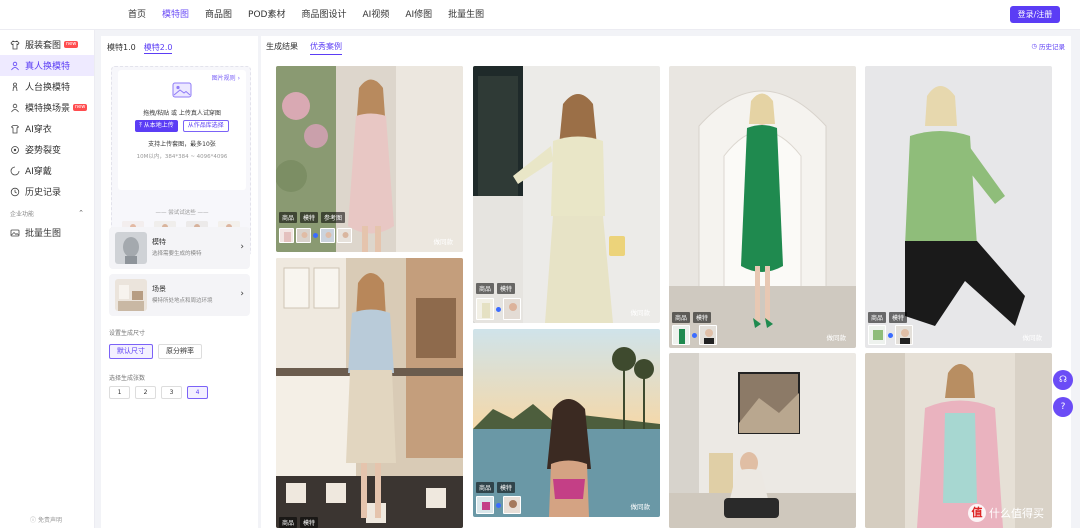 The width and height of the screenshot is (1080, 528). What do you see at coordinates (47, 170) in the screenshot?
I see `sidebar-item-ai-wear: AI穿戴` at bounding box center [47, 170].